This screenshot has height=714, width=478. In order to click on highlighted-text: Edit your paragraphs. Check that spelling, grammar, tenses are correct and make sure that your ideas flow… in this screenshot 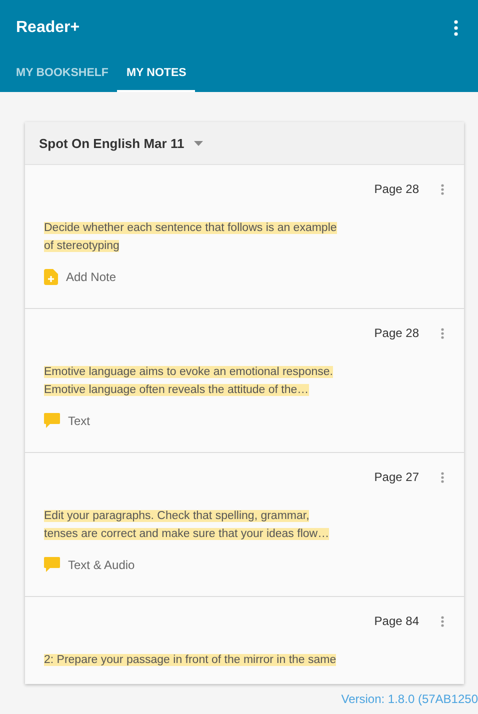, I will do `click(187, 525)`.